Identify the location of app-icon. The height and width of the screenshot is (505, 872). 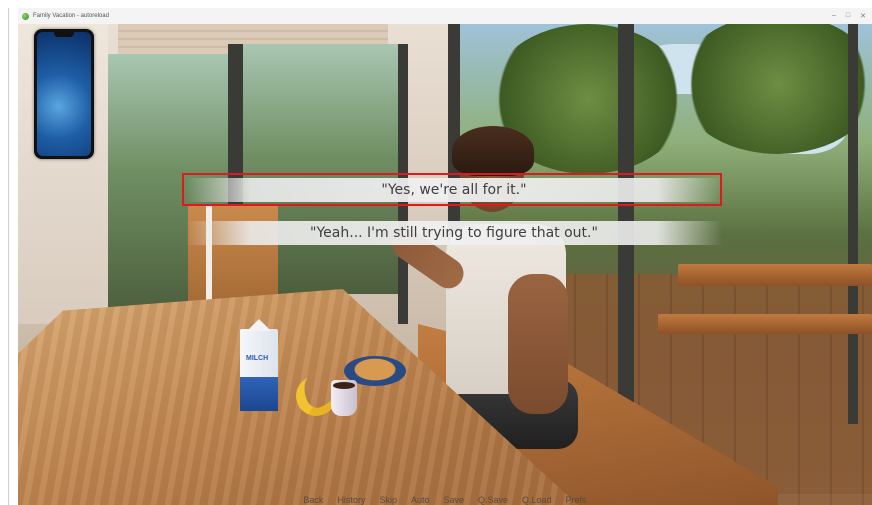
(25, 16).